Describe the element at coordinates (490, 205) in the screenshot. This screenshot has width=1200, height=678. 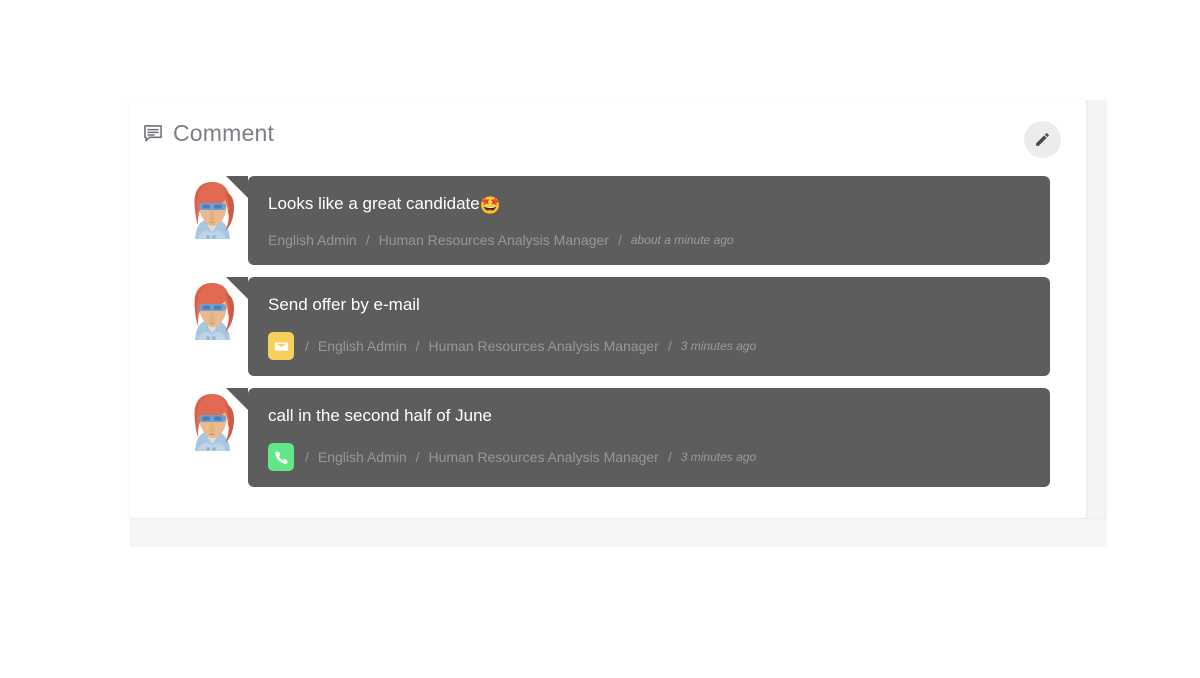
I see `emoji: 🤩` at that location.